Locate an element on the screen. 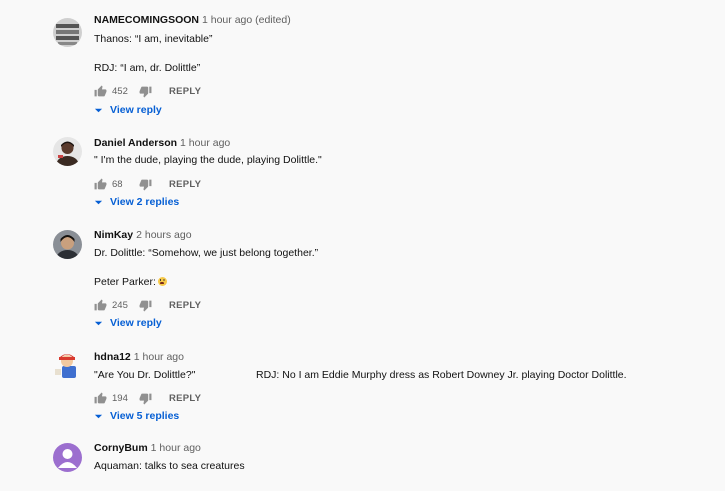  comment-author: Daniel Anderson is located at coordinates (135, 143).